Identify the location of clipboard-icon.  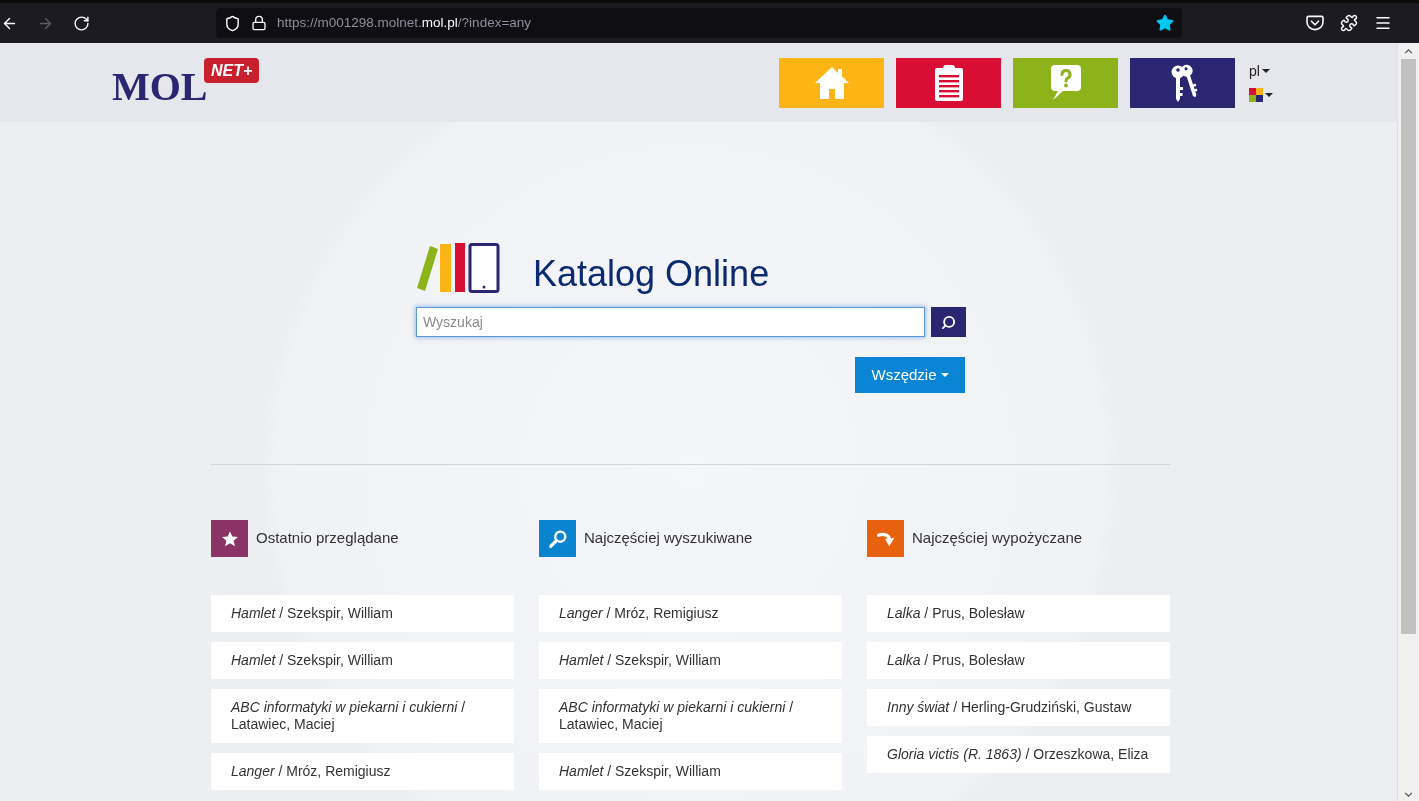
(948, 82).